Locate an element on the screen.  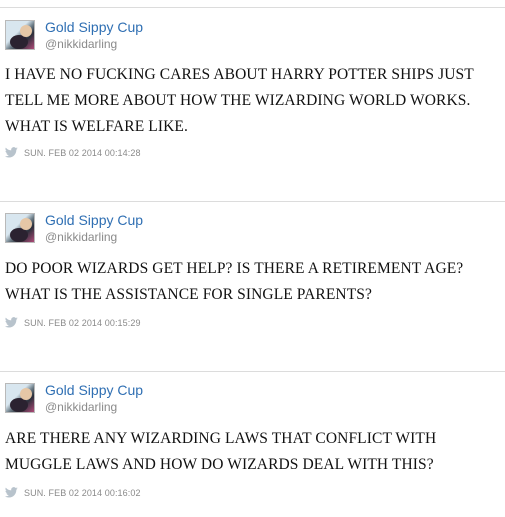
tweet-text-line: WHAT IS WELFARE LIKE. is located at coordinates (96, 126).